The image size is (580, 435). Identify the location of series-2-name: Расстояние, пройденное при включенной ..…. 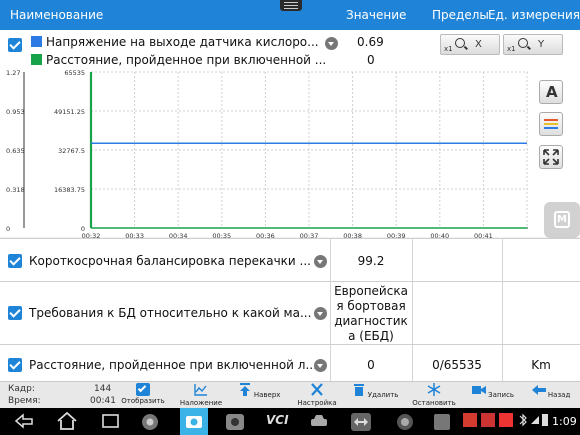
(186, 60).